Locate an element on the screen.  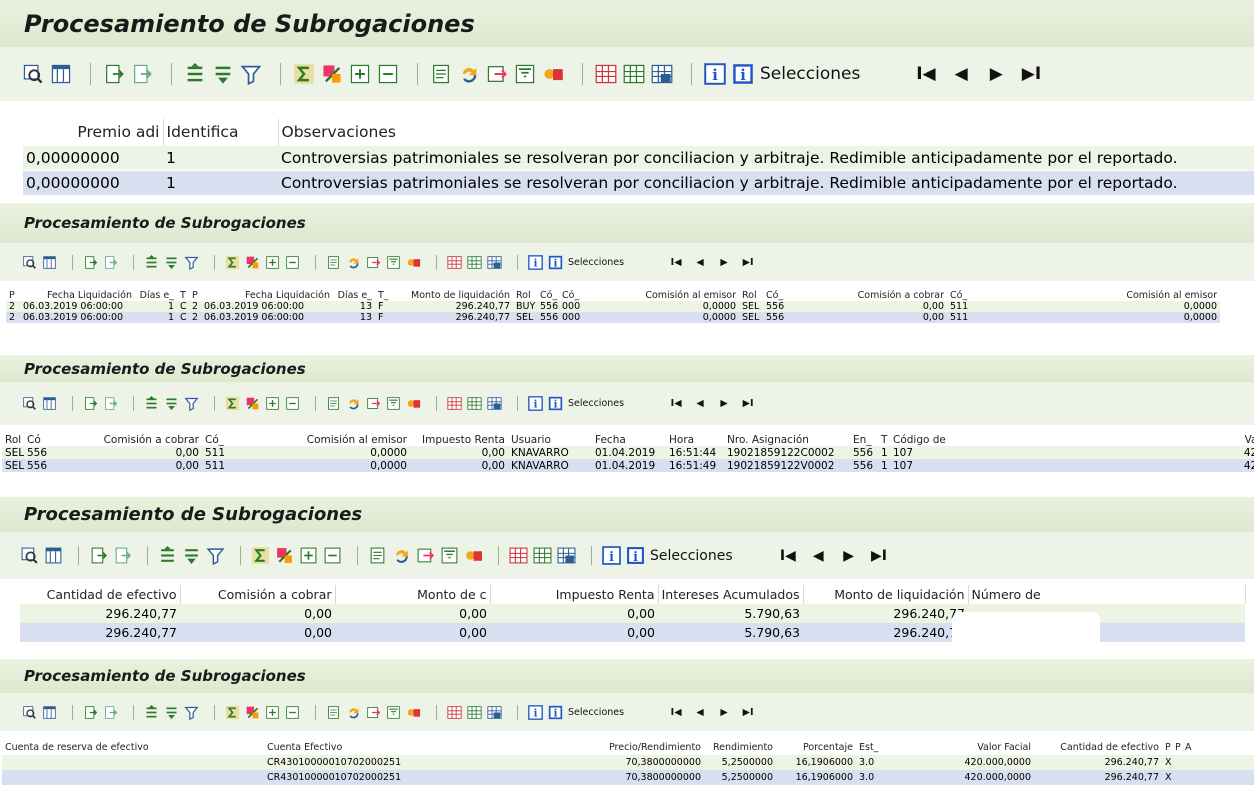
column-header: Cuenta de reserva de efectivo is located at coordinates (133, 747).